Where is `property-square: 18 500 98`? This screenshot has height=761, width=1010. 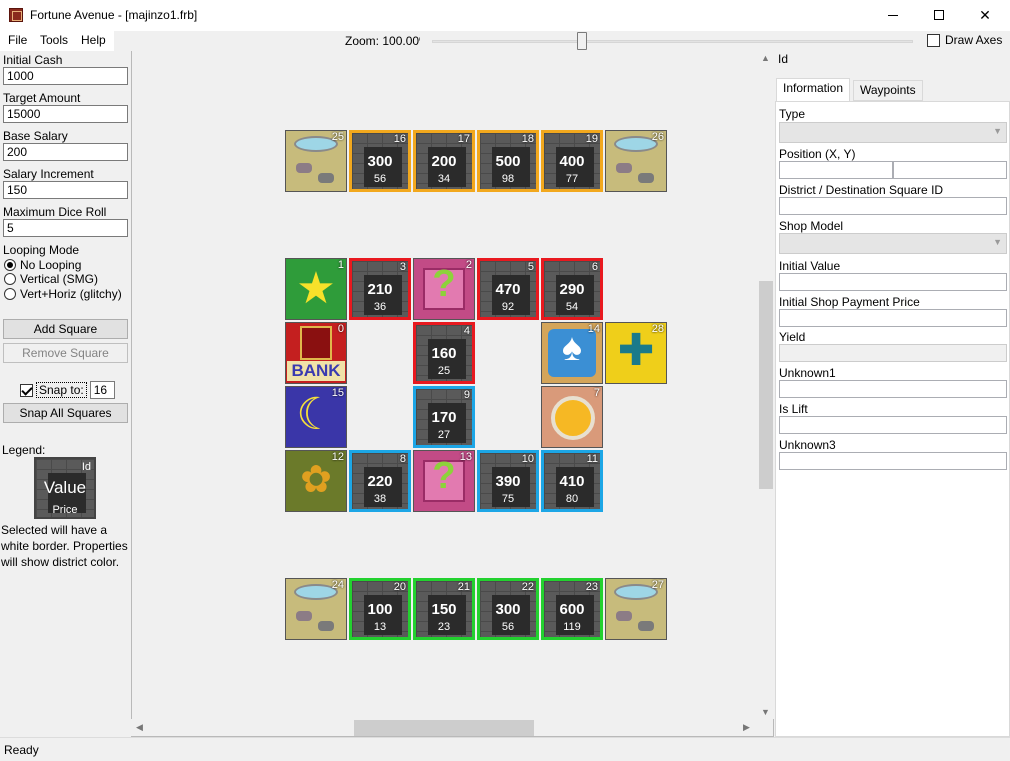
property-square: 18 500 98 is located at coordinates (508, 161).